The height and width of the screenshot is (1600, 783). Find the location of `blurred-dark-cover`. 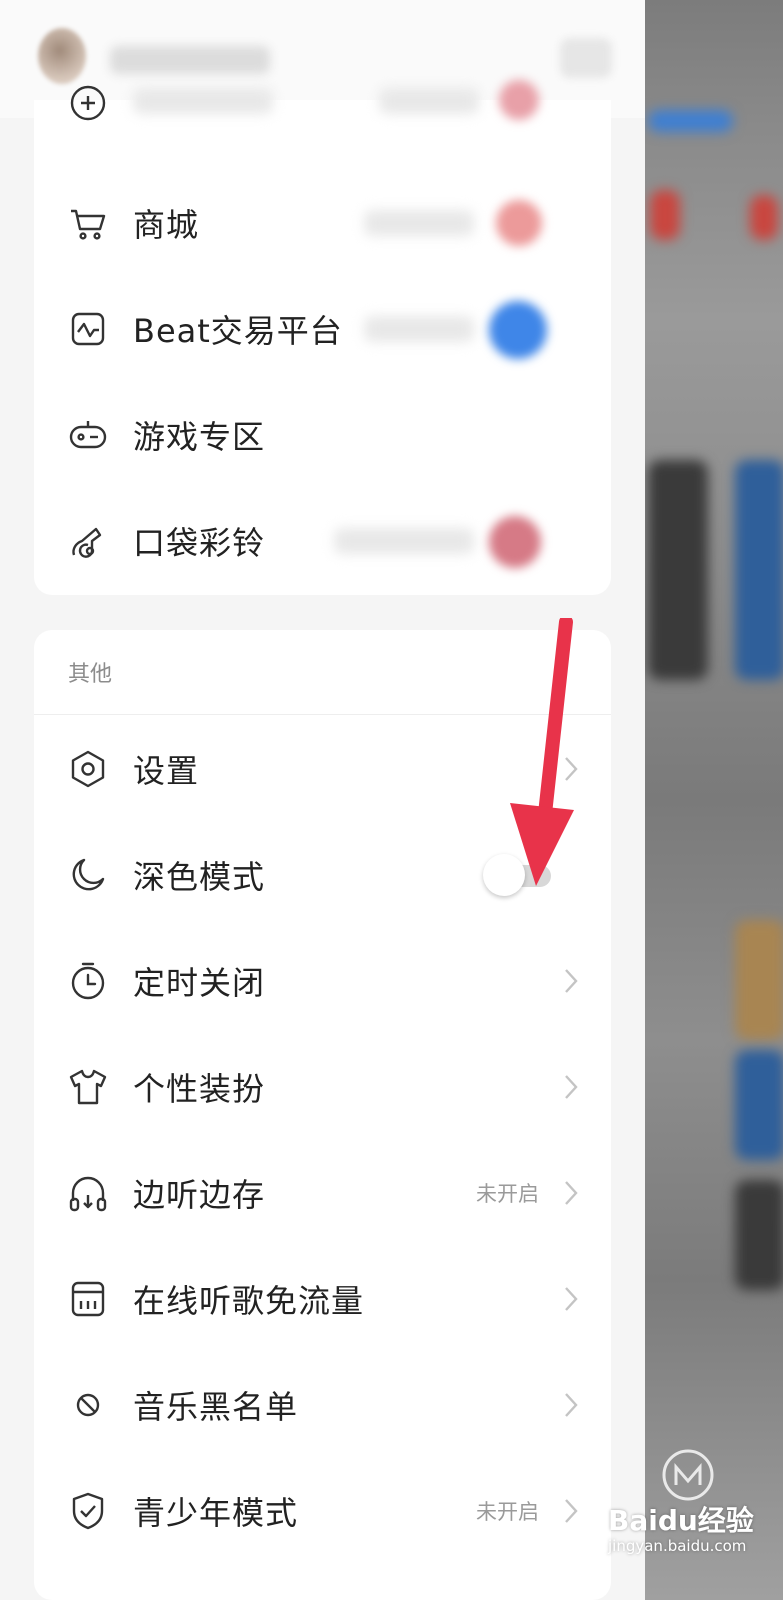

blurred-dark-cover is located at coordinates (678, 570).